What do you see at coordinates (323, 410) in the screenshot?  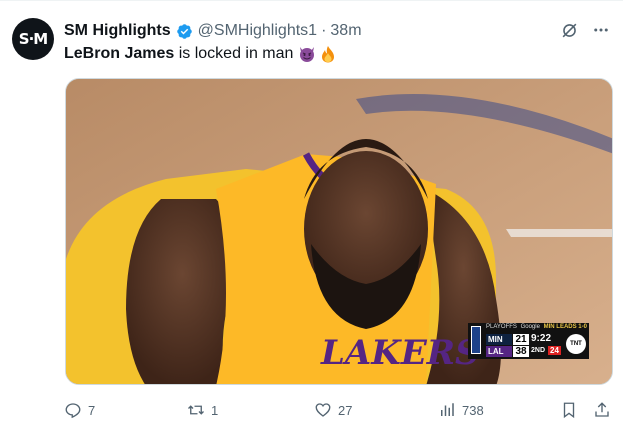 I see `heart-icon` at bounding box center [323, 410].